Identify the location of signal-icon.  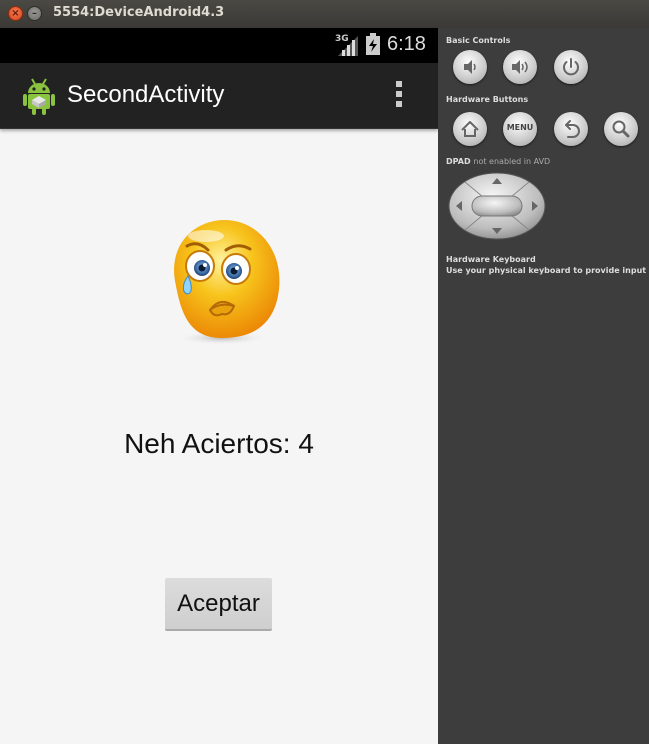
(348, 46).